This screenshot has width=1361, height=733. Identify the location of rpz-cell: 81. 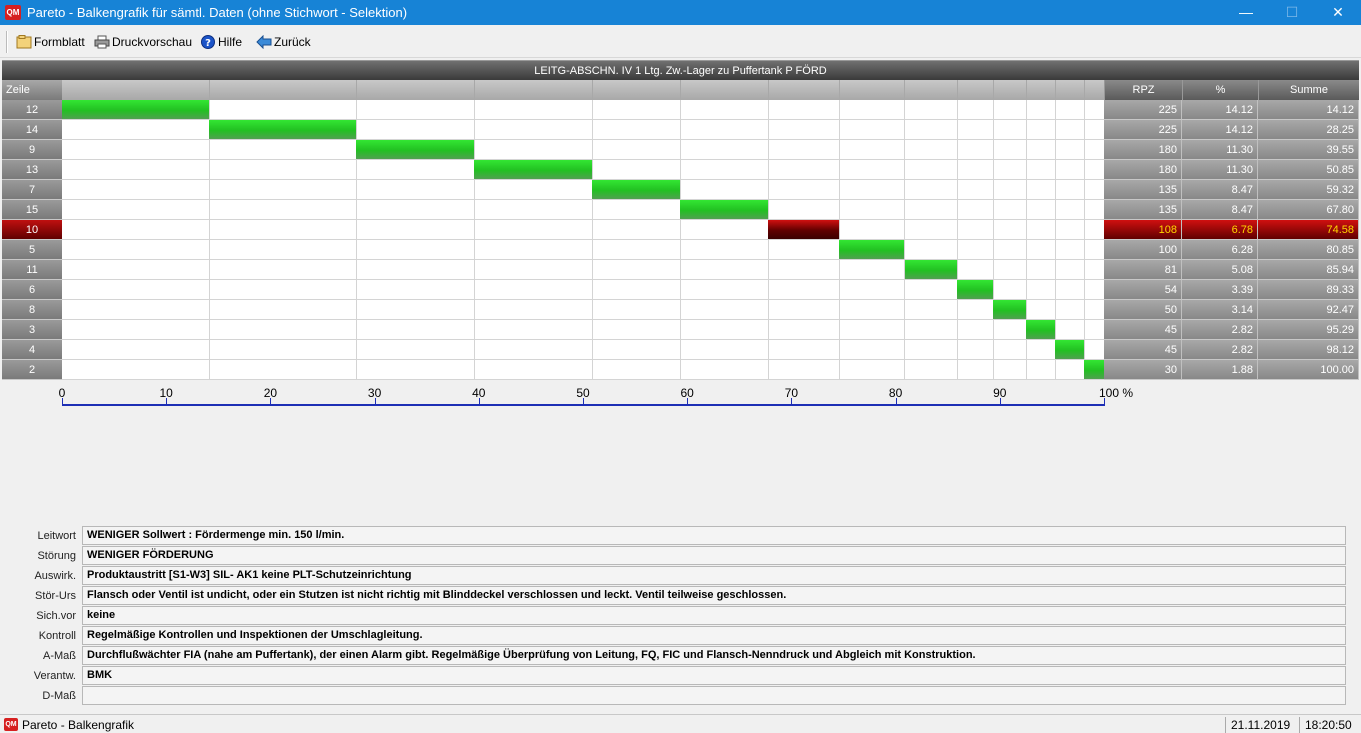
(1143, 270).